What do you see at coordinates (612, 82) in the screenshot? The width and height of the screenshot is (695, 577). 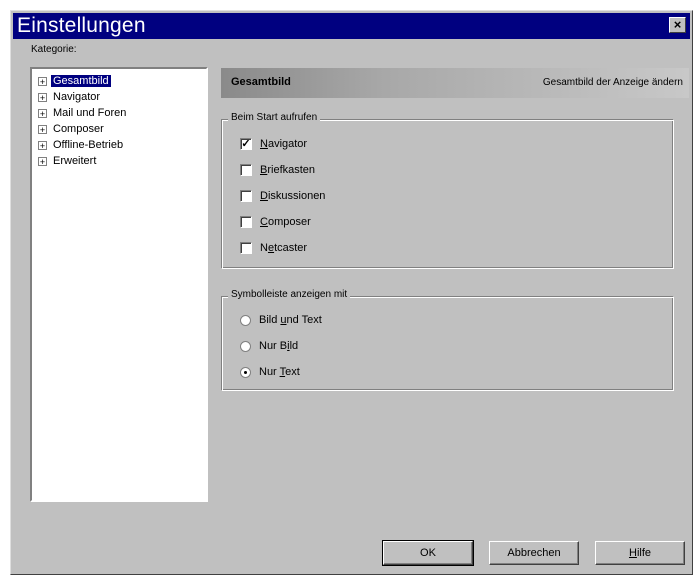 I see `panel-description: Gesamtbild der Anzeige ändern` at bounding box center [612, 82].